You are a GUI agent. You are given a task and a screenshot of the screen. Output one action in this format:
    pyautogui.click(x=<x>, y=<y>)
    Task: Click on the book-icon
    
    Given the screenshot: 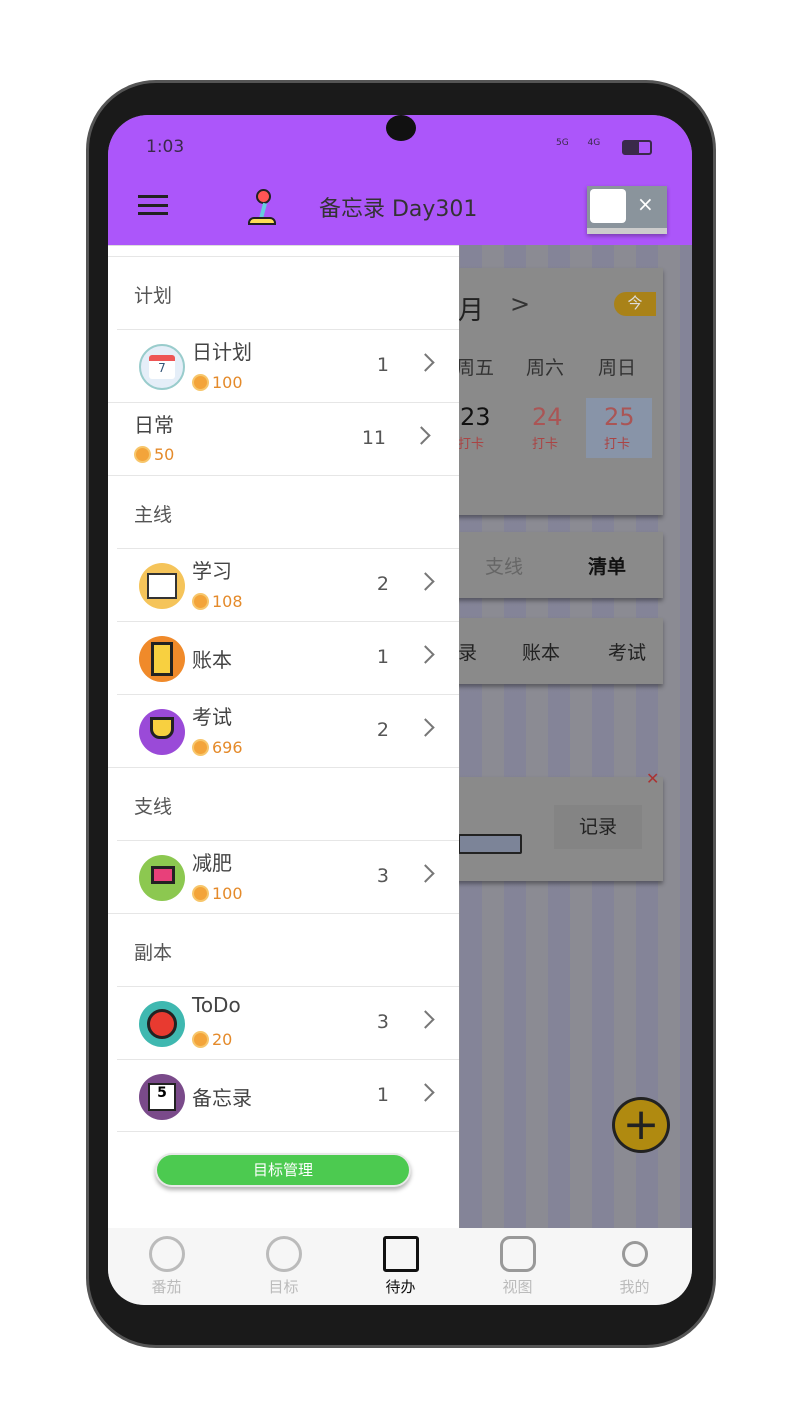 What is the action you would take?
    pyautogui.click(x=162, y=586)
    